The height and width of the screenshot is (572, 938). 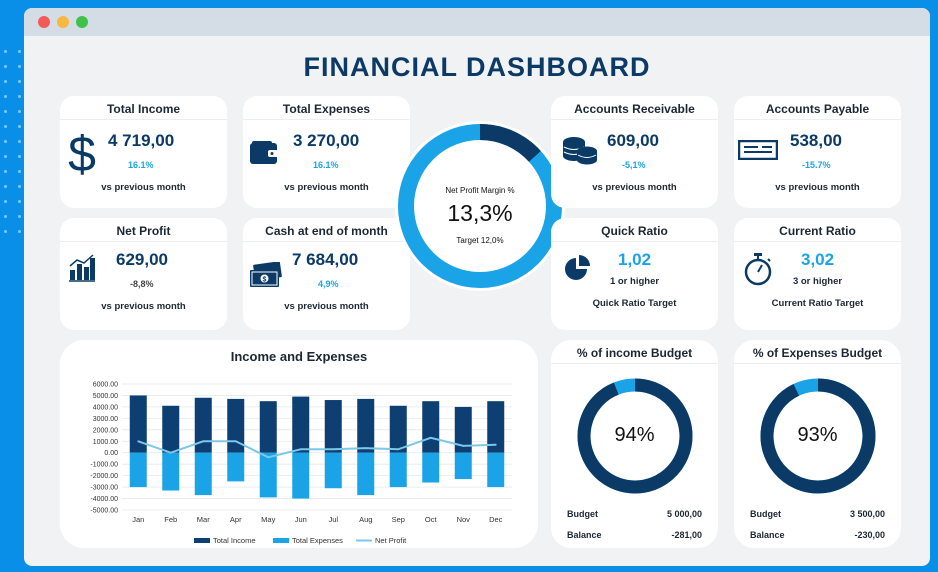 What do you see at coordinates (634, 281) in the screenshot?
I see `kpi-note: 1 or higher` at bounding box center [634, 281].